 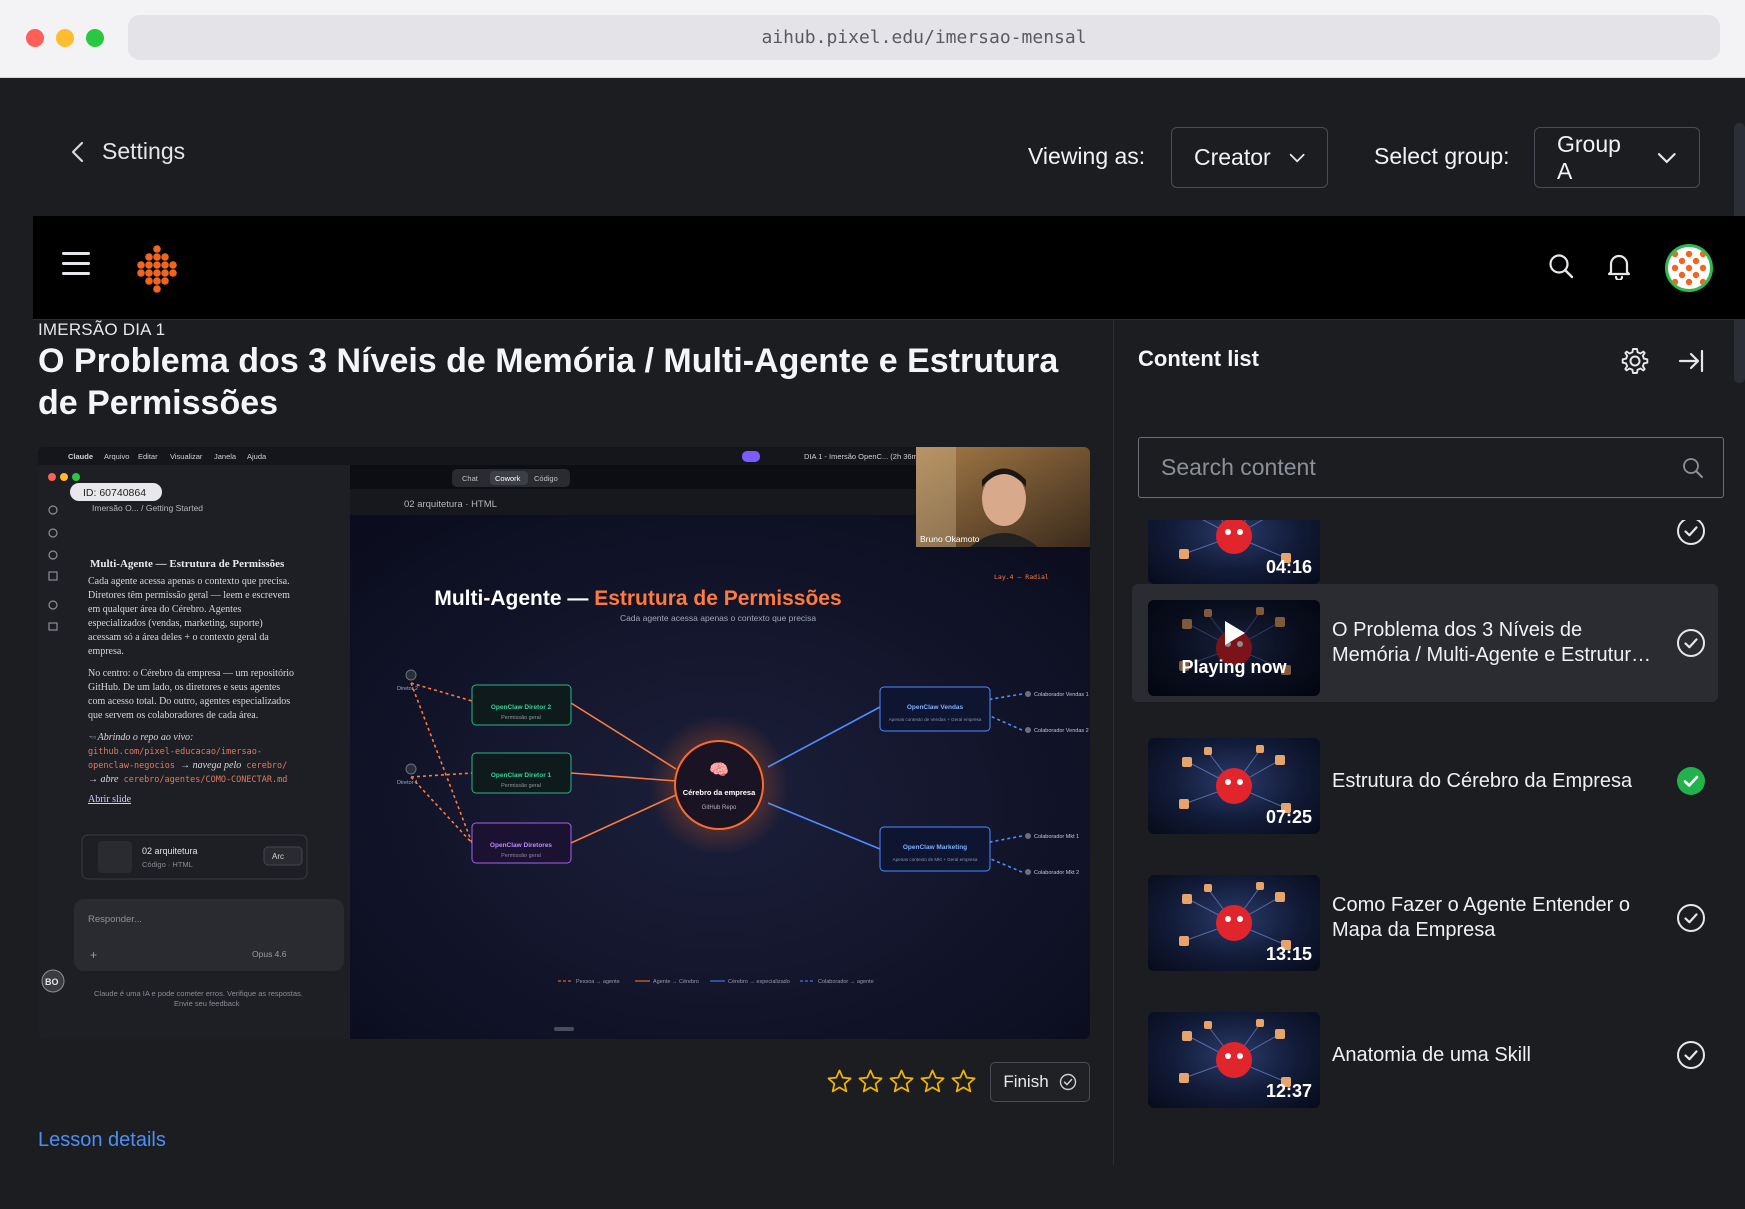 What do you see at coordinates (35, 38) in the screenshot?
I see `close-window-button` at bounding box center [35, 38].